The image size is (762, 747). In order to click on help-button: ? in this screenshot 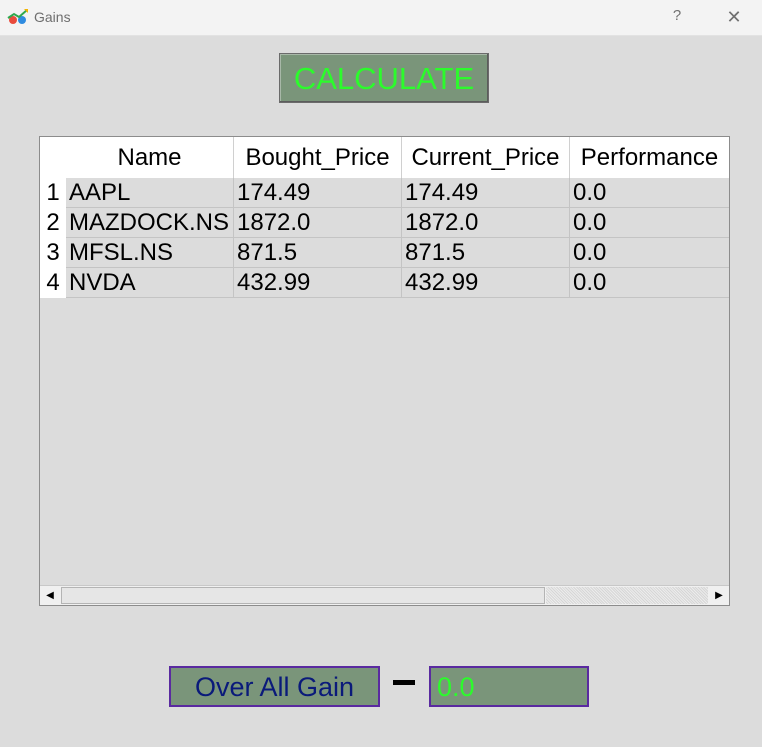, I will do `click(677, 17)`.